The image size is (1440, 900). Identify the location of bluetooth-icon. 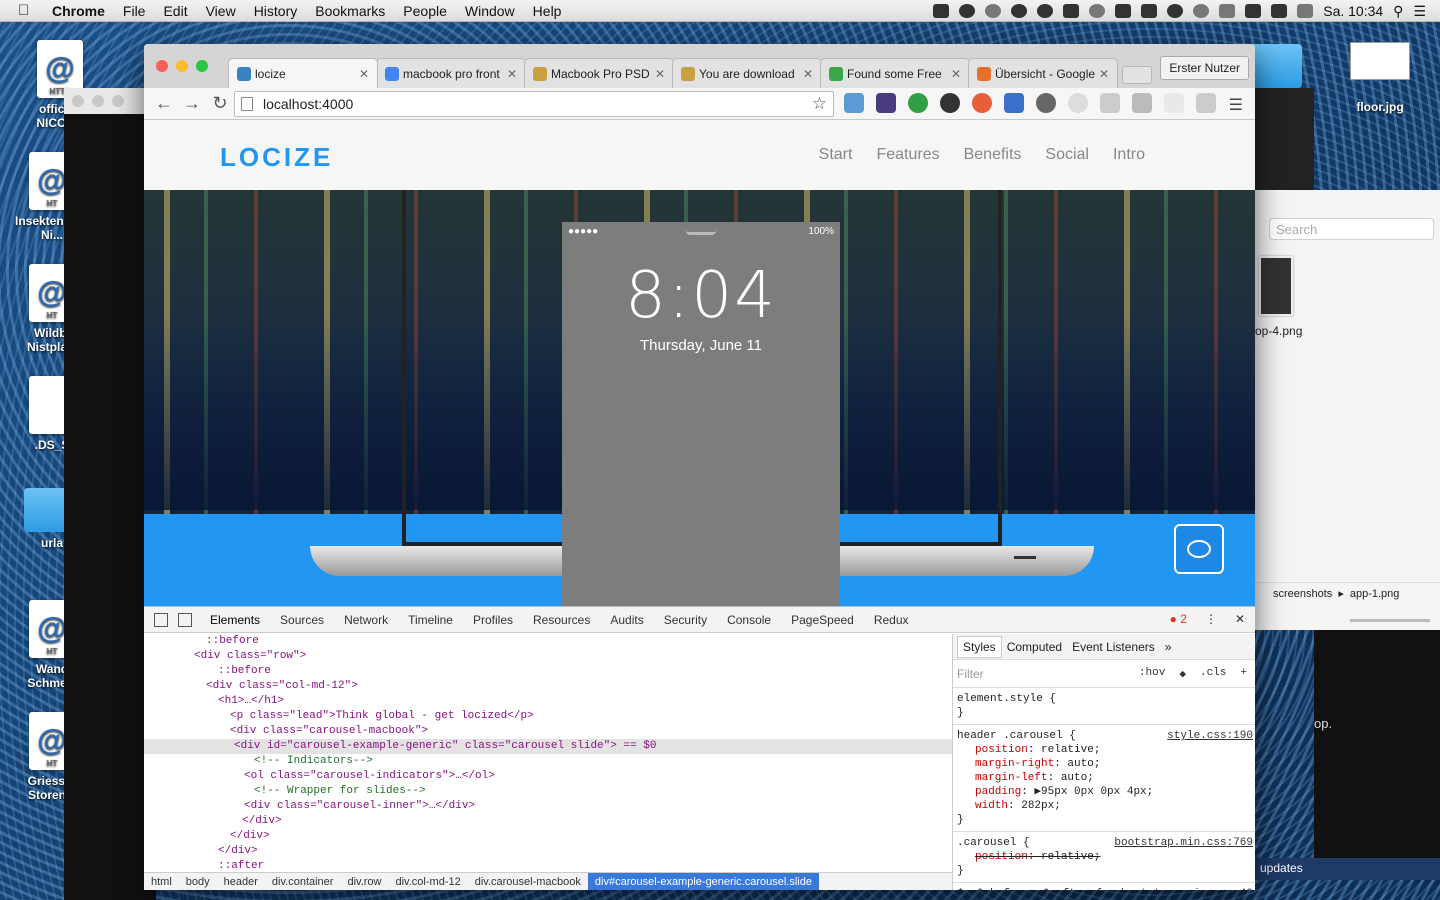
(1227, 11).